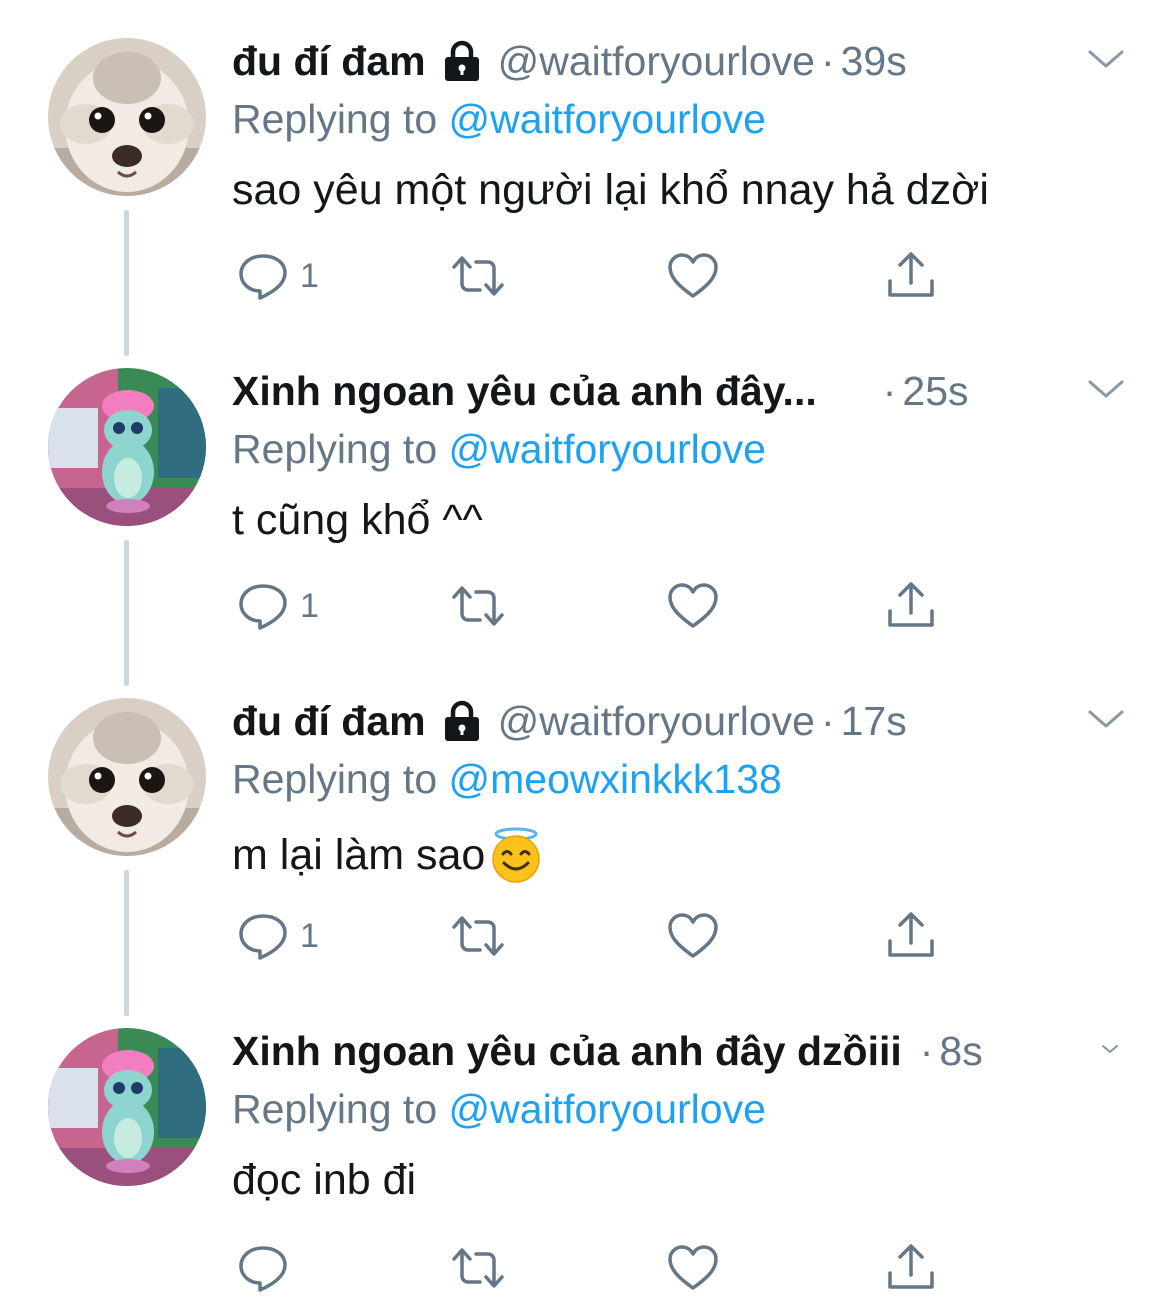  Describe the element at coordinates (592, 1268) in the screenshot. I see `tweet-actions` at that location.